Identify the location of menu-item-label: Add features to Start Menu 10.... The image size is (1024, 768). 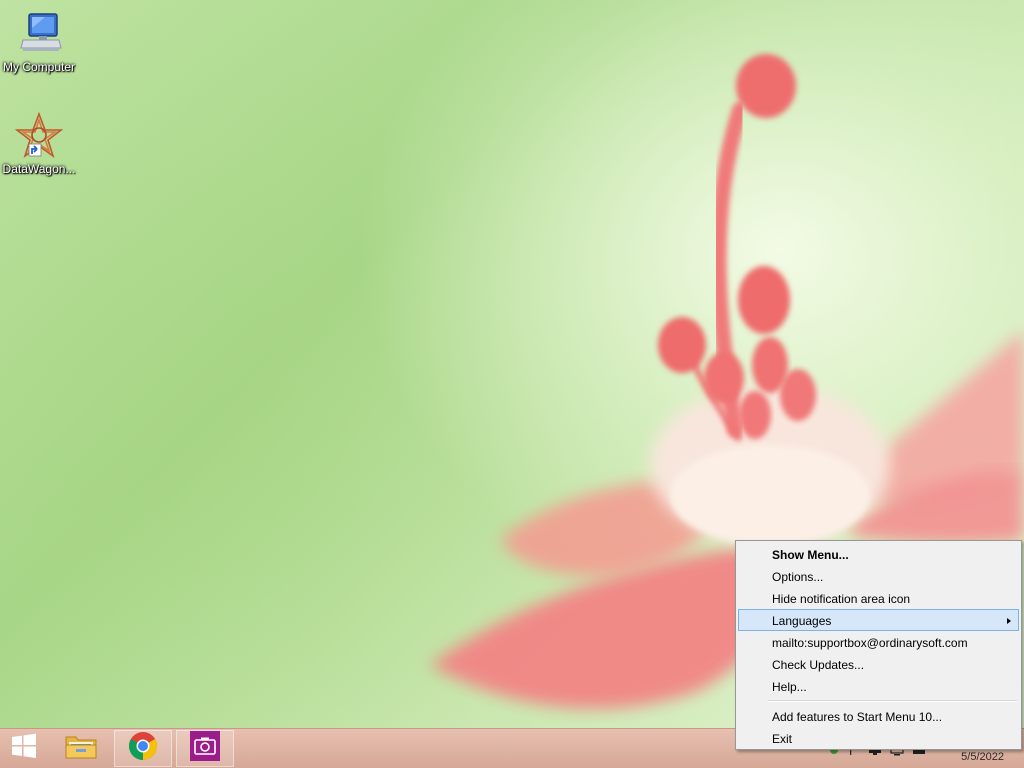
(857, 717).